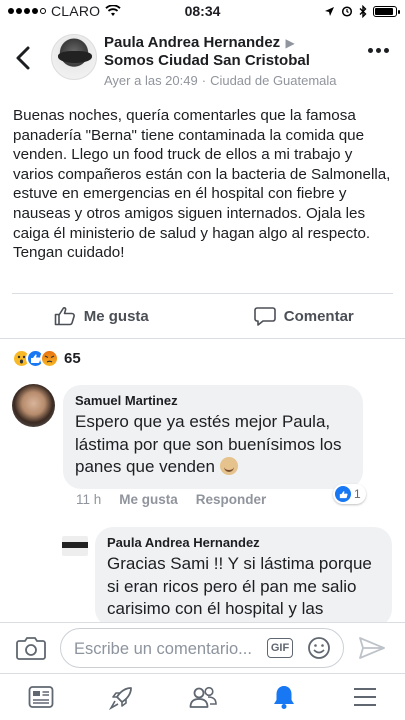 The width and height of the screenshot is (405, 720). Describe the element at coordinates (202, 11) in the screenshot. I see `status-bar: CLARO 08:34` at that location.